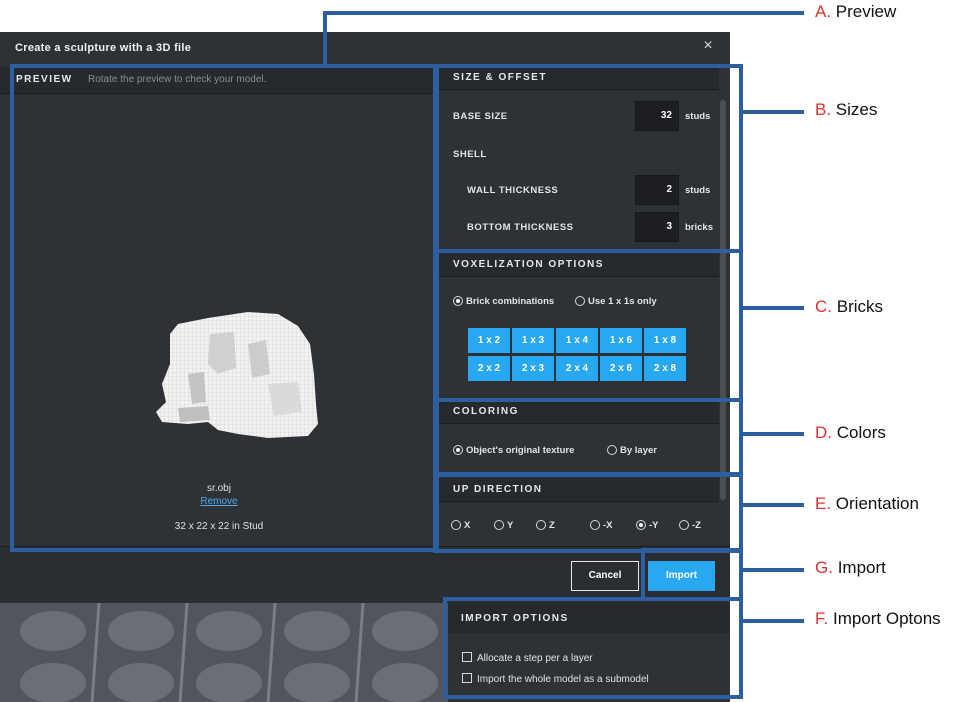 This screenshot has height=702, width=964. What do you see at coordinates (822, 618) in the screenshot?
I see `callout-letter: F.` at bounding box center [822, 618].